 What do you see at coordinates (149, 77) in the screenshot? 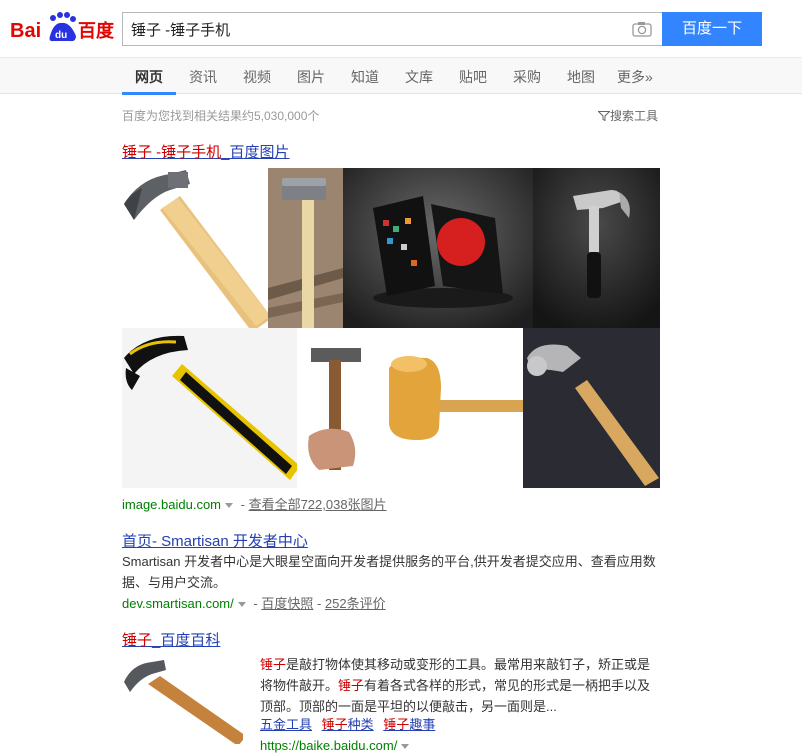
I see `tab-web: 网页` at bounding box center [149, 77].